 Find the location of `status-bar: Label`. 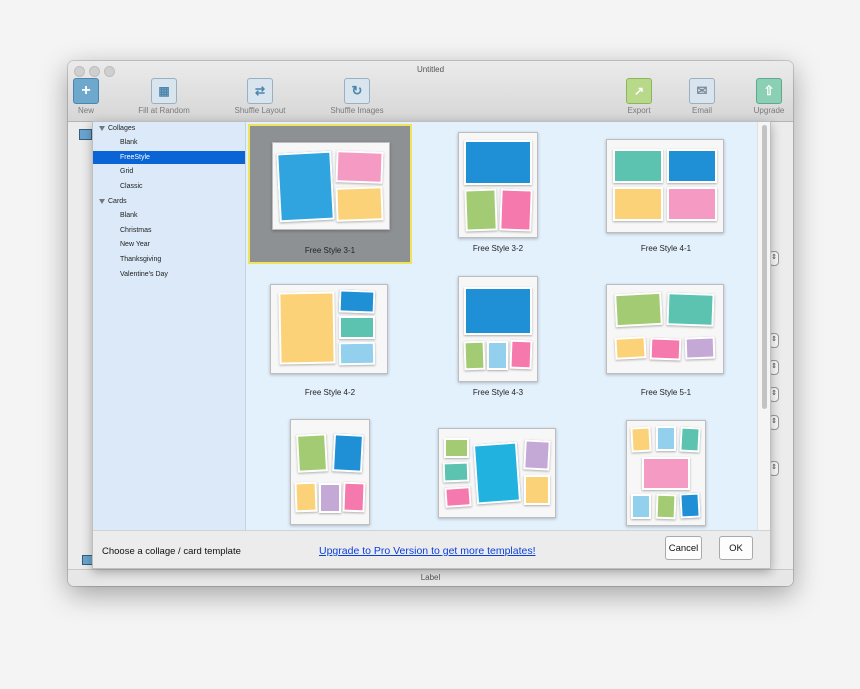

status-bar: Label is located at coordinates (430, 577).